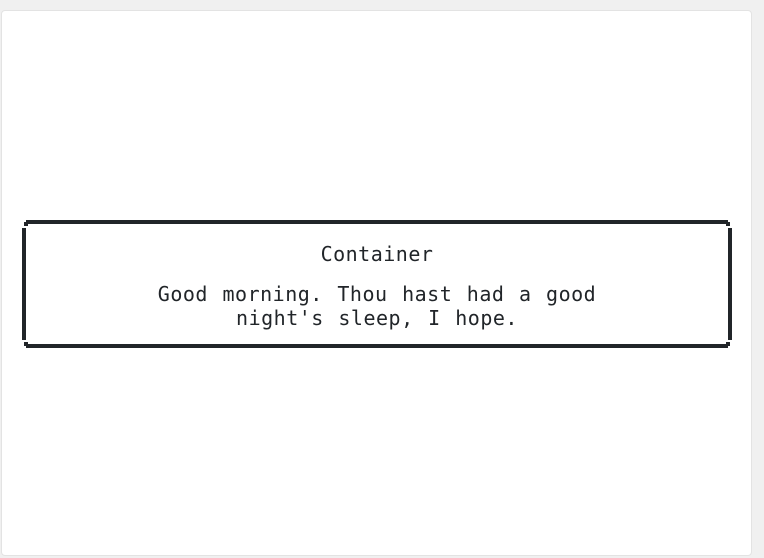  I want to click on message-line-2: night's sleep, I hope., so click(377, 318).